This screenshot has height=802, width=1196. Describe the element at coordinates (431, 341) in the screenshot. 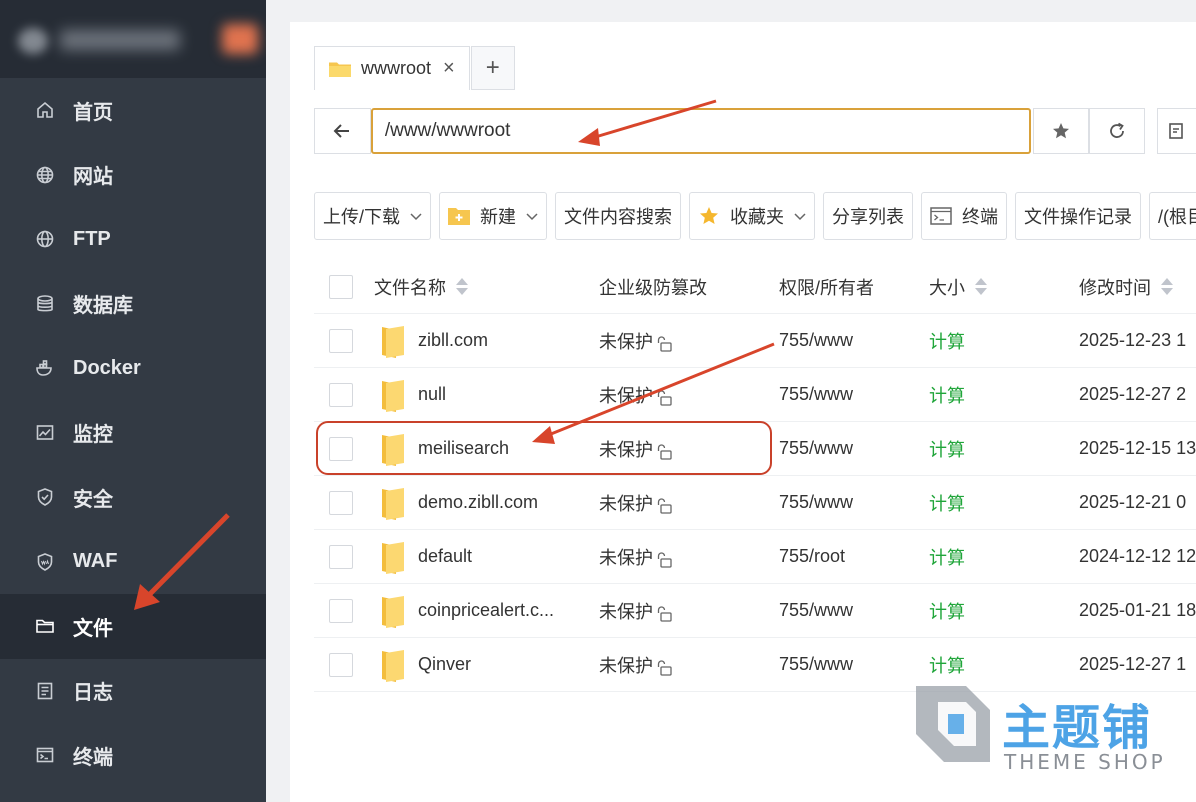

I see `file-name-cell: zibll.com` at that location.